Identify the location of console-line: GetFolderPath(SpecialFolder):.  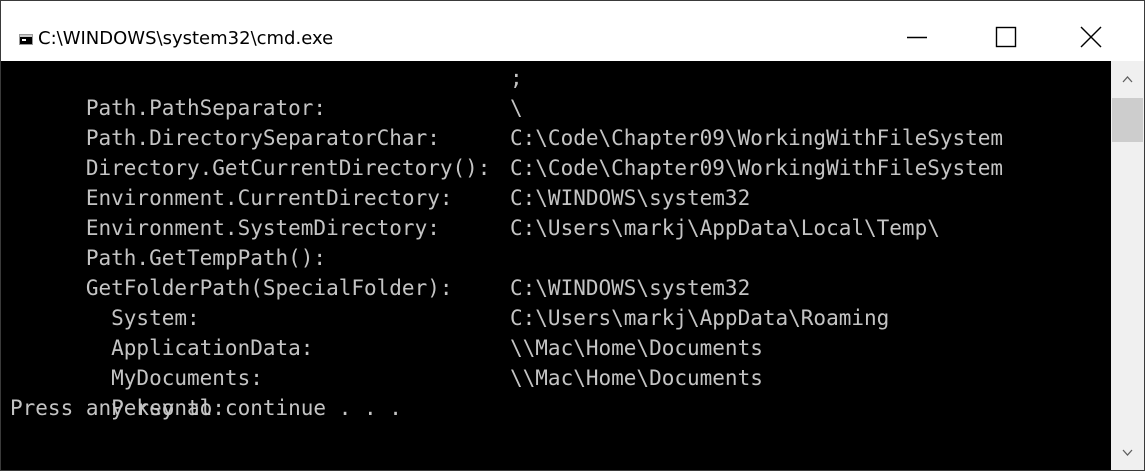
(231, 271).